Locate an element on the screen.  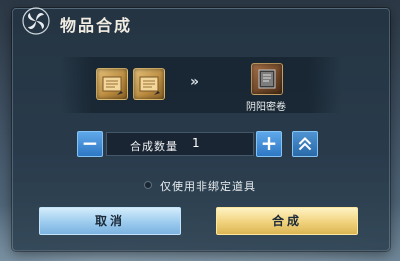
max-quantity-button is located at coordinates (305, 144).